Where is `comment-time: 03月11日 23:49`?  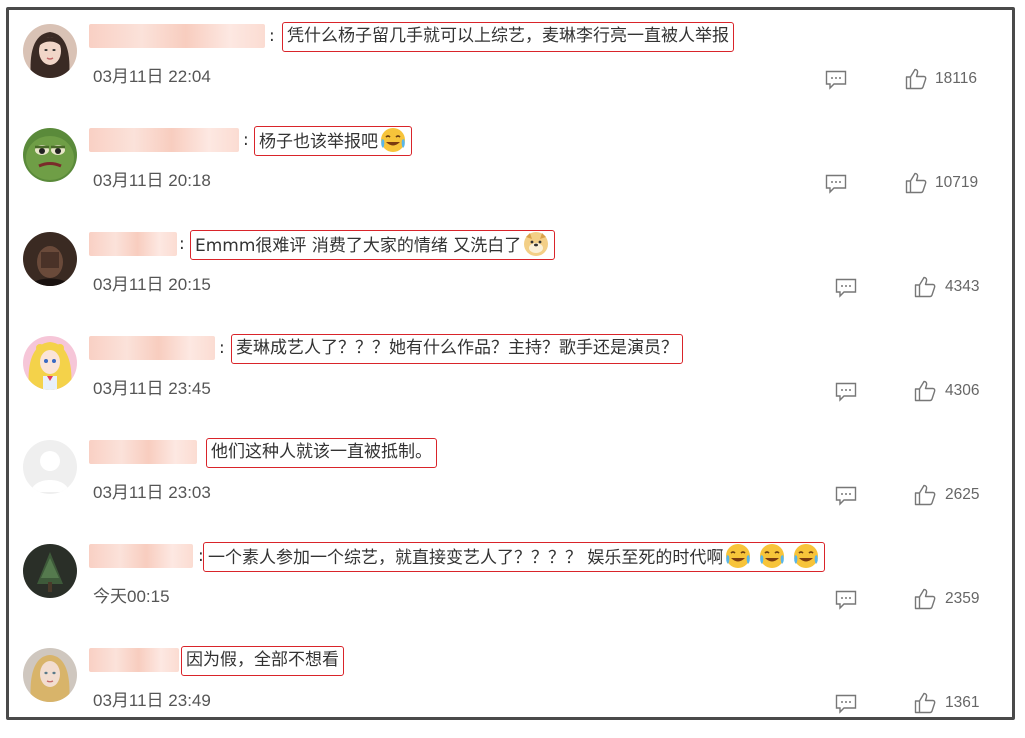 comment-time: 03月11日 23:49 is located at coordinates (152, 700).